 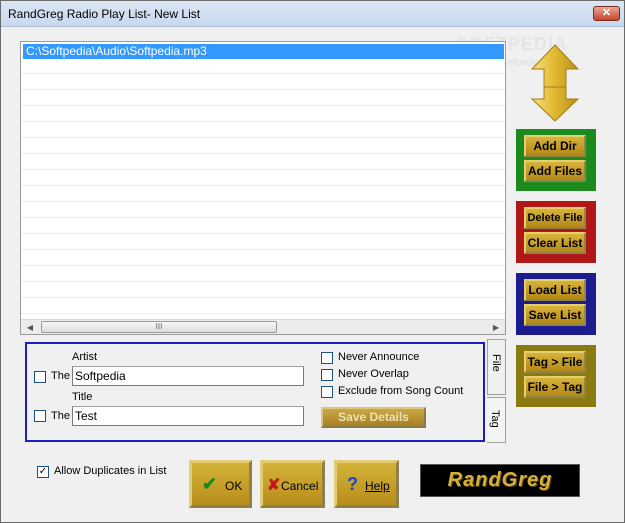 I want to click on list-io-panel: Load List Save List, so click(x=556, y=304).